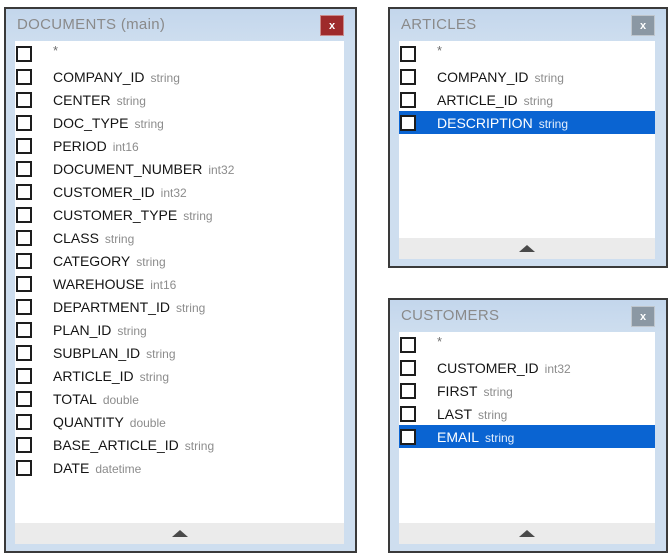 This screenshot has width=672, height=557. What do you see at coordinates (179, 421) in the screenshot?
I see `field-row: QUANTITY double` at bounding box center [179, 421].